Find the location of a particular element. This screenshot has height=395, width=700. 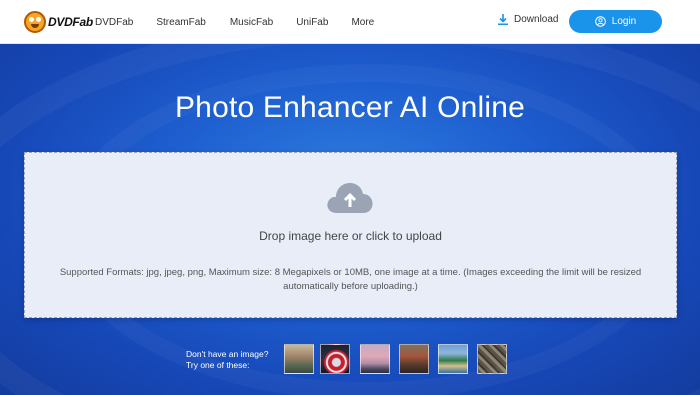

sample-thumb-beach-view is located at coordinates (453, 359).